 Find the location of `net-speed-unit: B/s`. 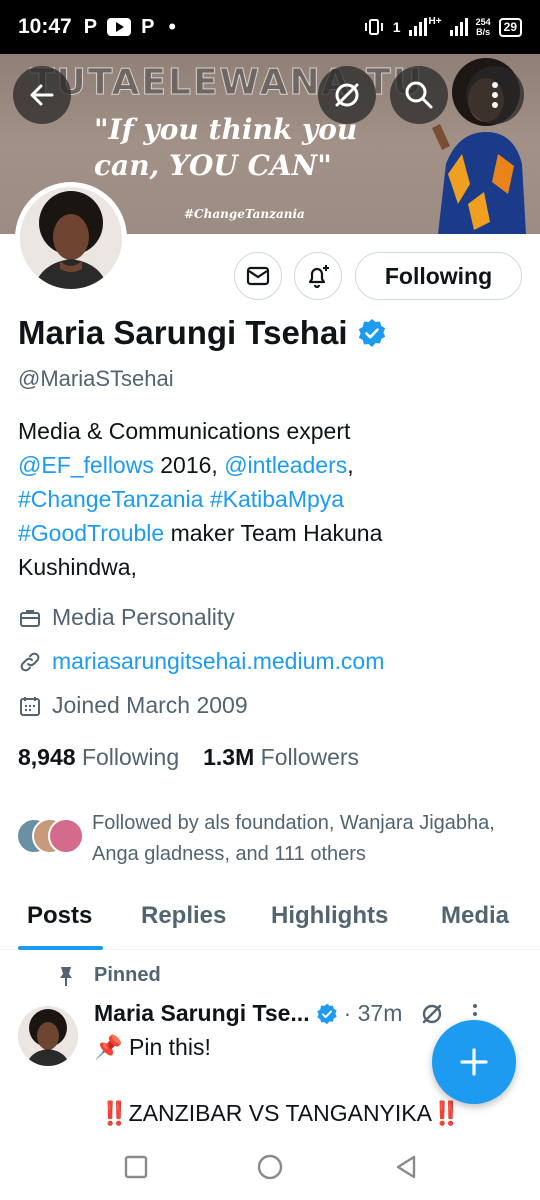

net-speed-unit: B/s is located at coordinates (483, 32).